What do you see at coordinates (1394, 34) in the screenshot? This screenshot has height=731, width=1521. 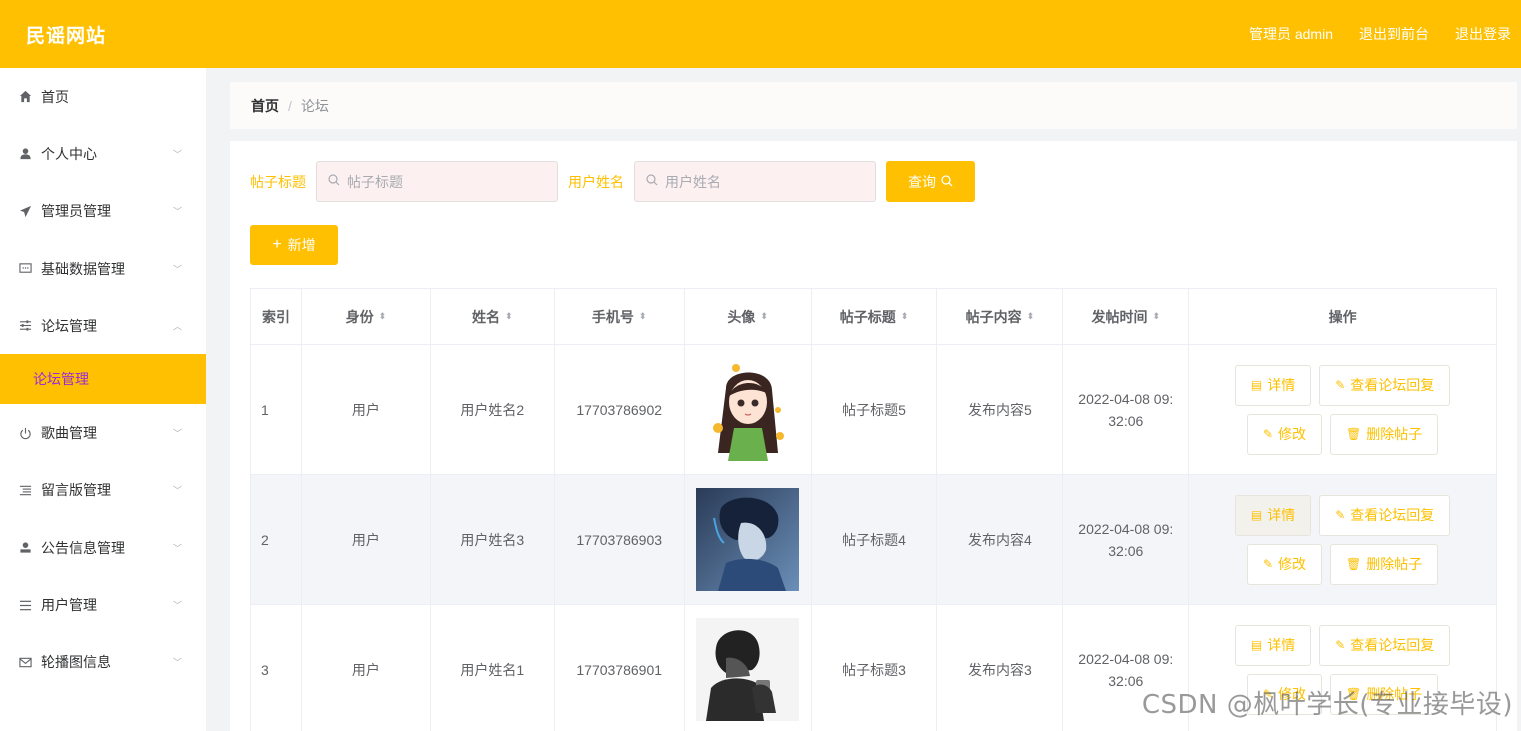 I see `exit-to-front-link: 退出到前台` at bounding box center [1394, 34].